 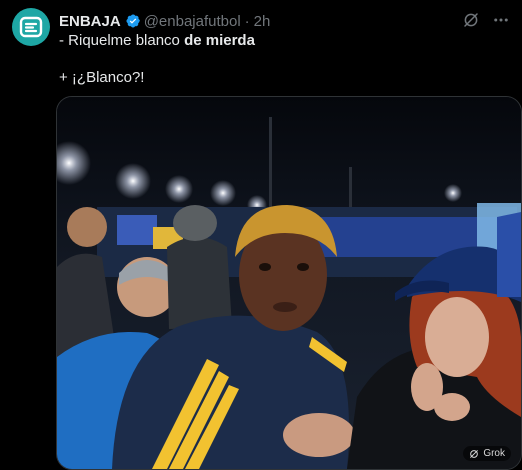 What do you see at coordinates (501, 20) in the screenshot?
I see `more-dots-icon` at bounding box center [501, 20].